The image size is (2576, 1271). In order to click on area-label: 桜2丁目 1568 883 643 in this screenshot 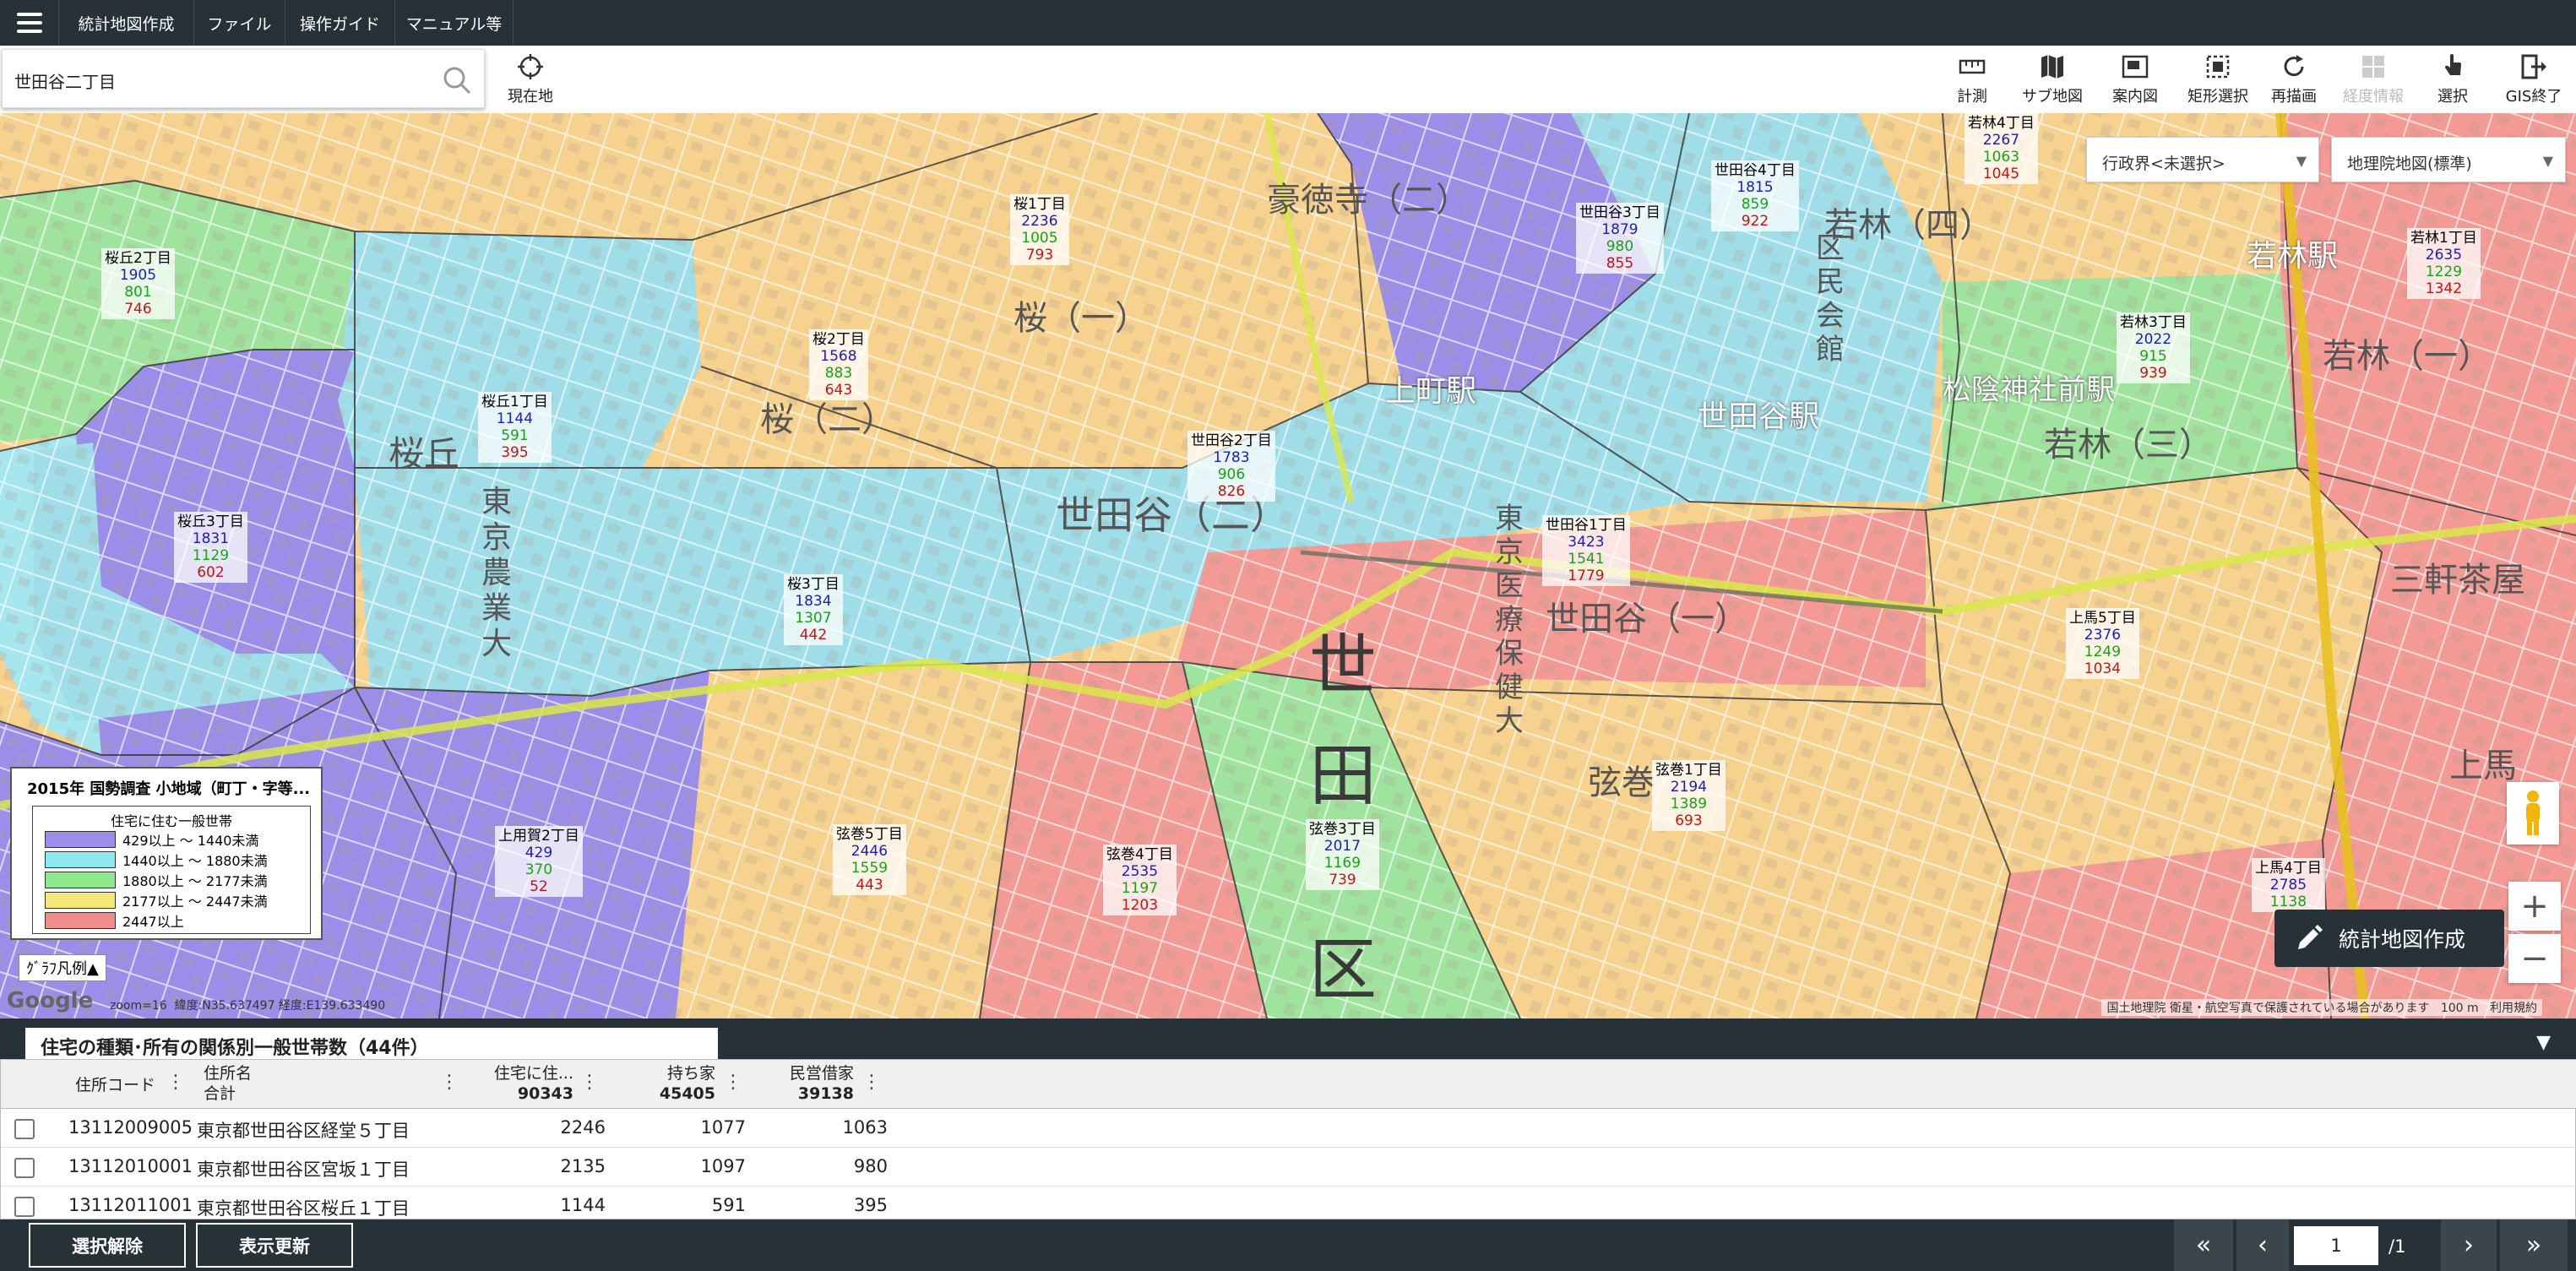, I will do `click(838, 364)`.